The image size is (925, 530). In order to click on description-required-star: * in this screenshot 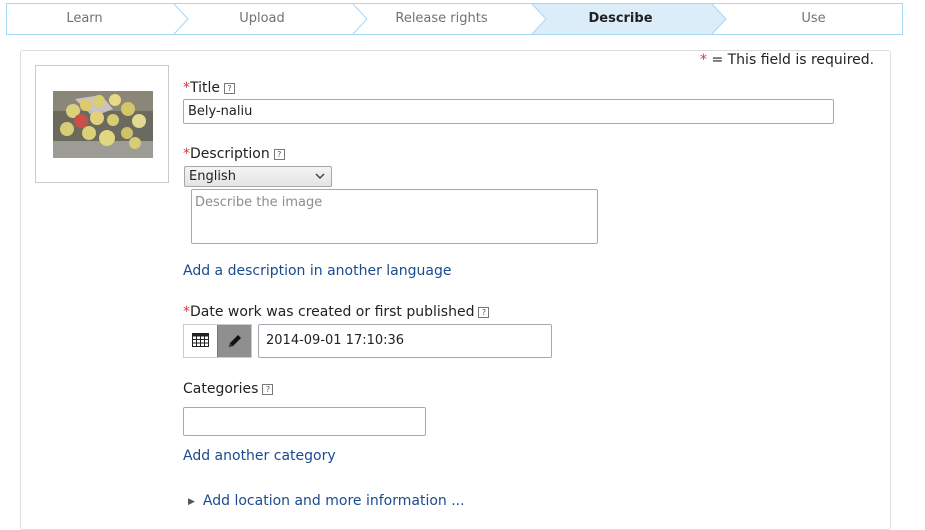, I will do `click(186, 154)`.